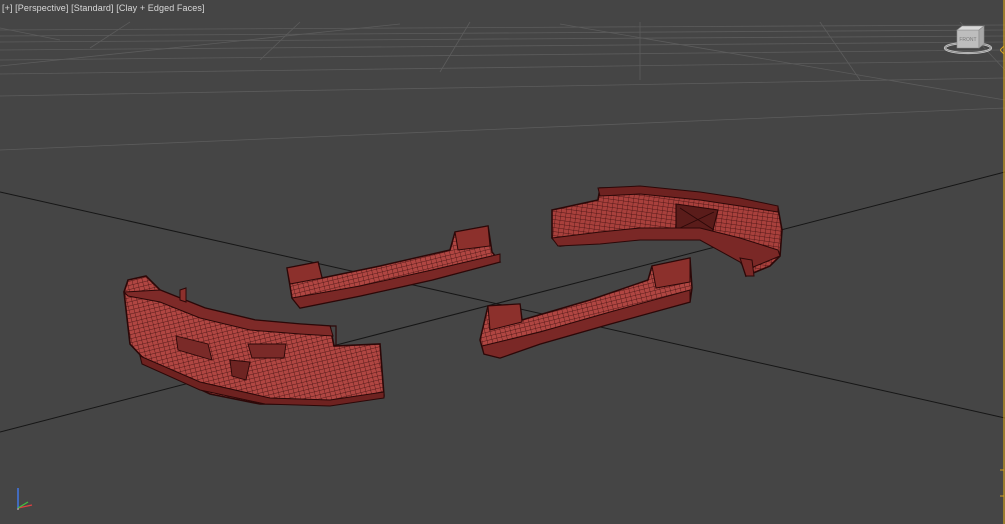  Describe the element at coordinates (1002, 262) in the screenshot. I see `viewport-right-border` at that location.